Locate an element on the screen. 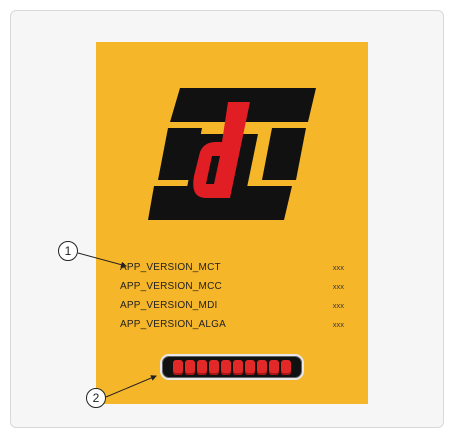 The width and height of the screenshot is (457, 441). version-label: APP_VERSION_MDI is located at coordinates (169, 305).